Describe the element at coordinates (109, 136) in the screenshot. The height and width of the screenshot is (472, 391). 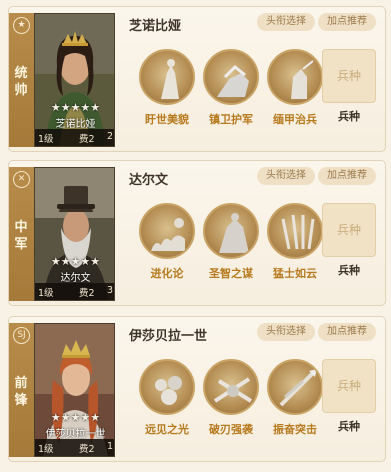
I see `extra-count: 2` at that location.